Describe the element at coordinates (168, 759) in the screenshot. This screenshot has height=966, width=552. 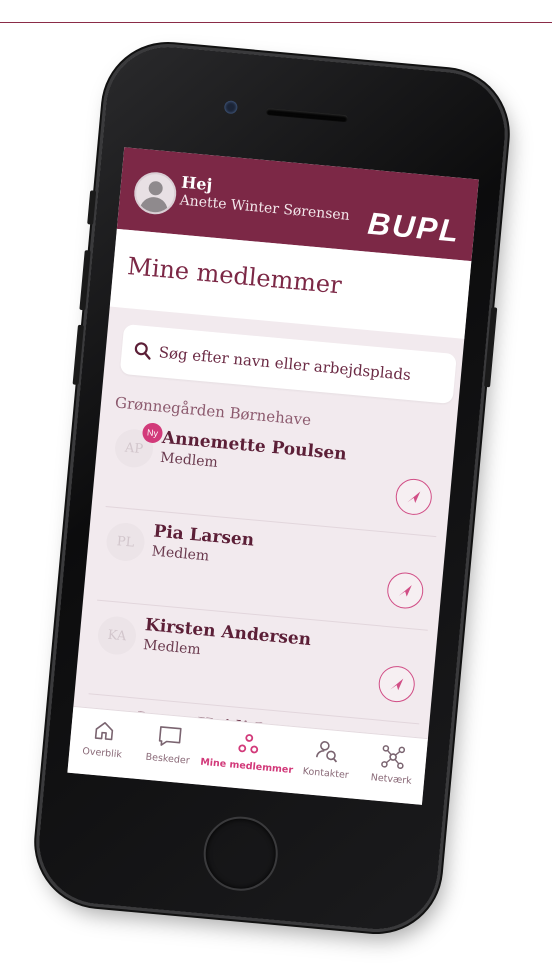
I see `tab-label: Beskeder` at that location.